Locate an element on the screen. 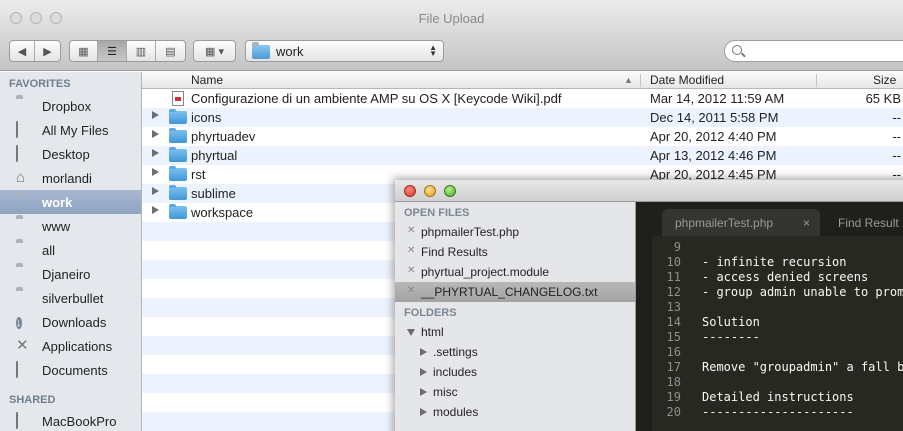 The width and height of the screenshot is (903, 431). window-title: File Upload is located at coordinates (451, 18).